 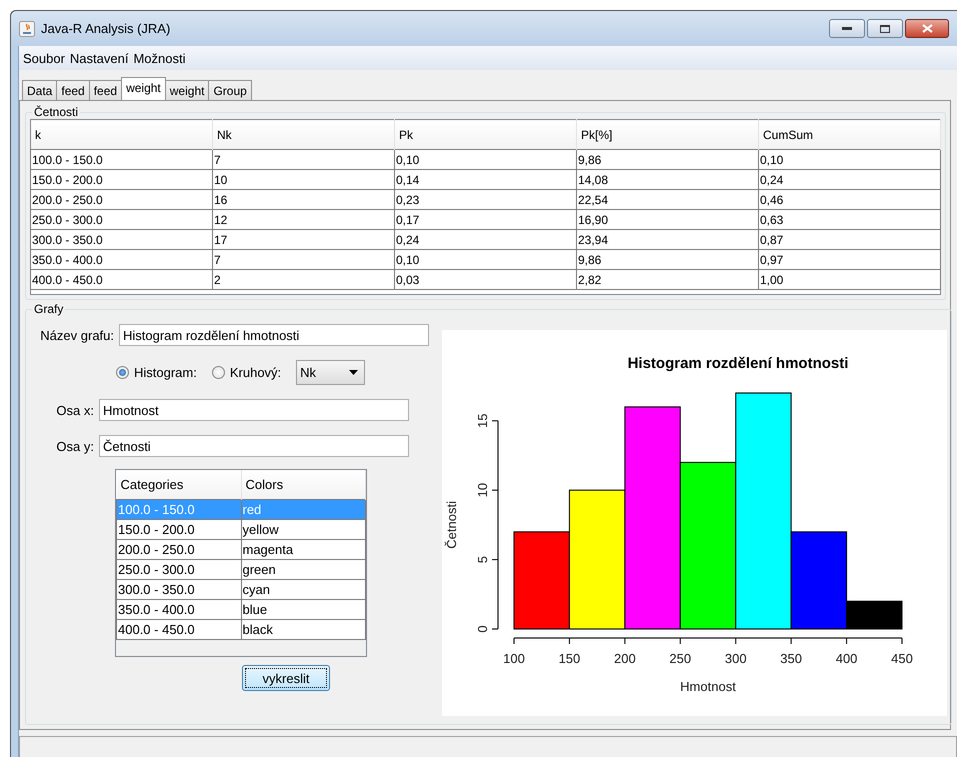 What do you see at coordinates (849, 180) in the screenshot?
I see `table-cell: 0,24` at bounding box center [849, 180].